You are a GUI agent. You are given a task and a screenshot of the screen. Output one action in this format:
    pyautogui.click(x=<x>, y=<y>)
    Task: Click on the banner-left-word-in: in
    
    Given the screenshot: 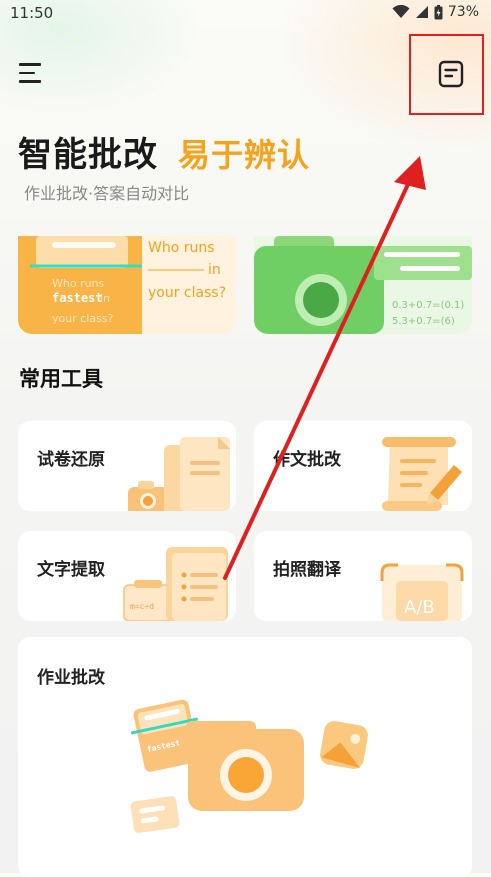 What is the action you would take?
    pyautogui.click(x=214, y=270)
    